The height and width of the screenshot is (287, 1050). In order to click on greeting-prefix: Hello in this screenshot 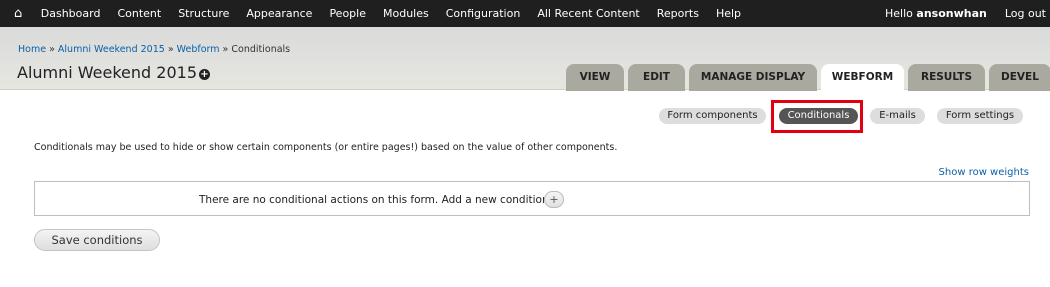, I will do `click(901, 13)`.